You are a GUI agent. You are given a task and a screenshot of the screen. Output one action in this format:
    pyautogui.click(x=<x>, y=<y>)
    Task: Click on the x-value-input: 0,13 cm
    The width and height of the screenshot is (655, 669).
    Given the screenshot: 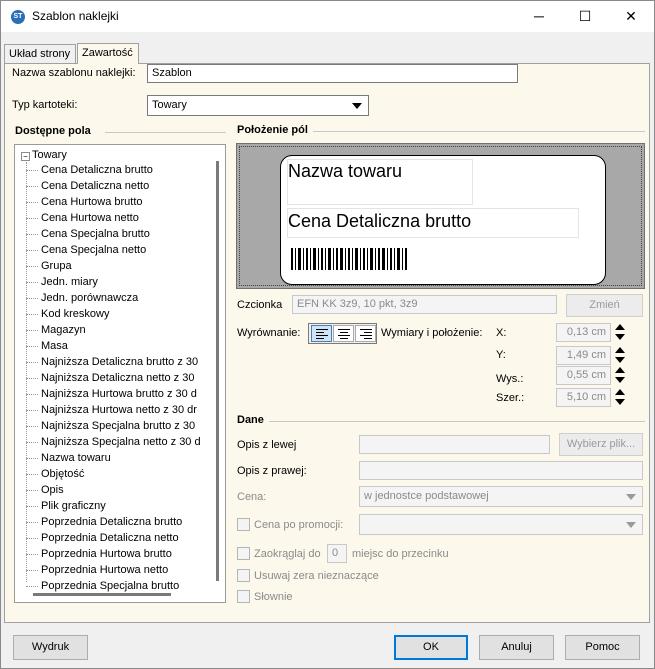 What is the action you would take?
    pyautogui.click(x=583, y=332)
    